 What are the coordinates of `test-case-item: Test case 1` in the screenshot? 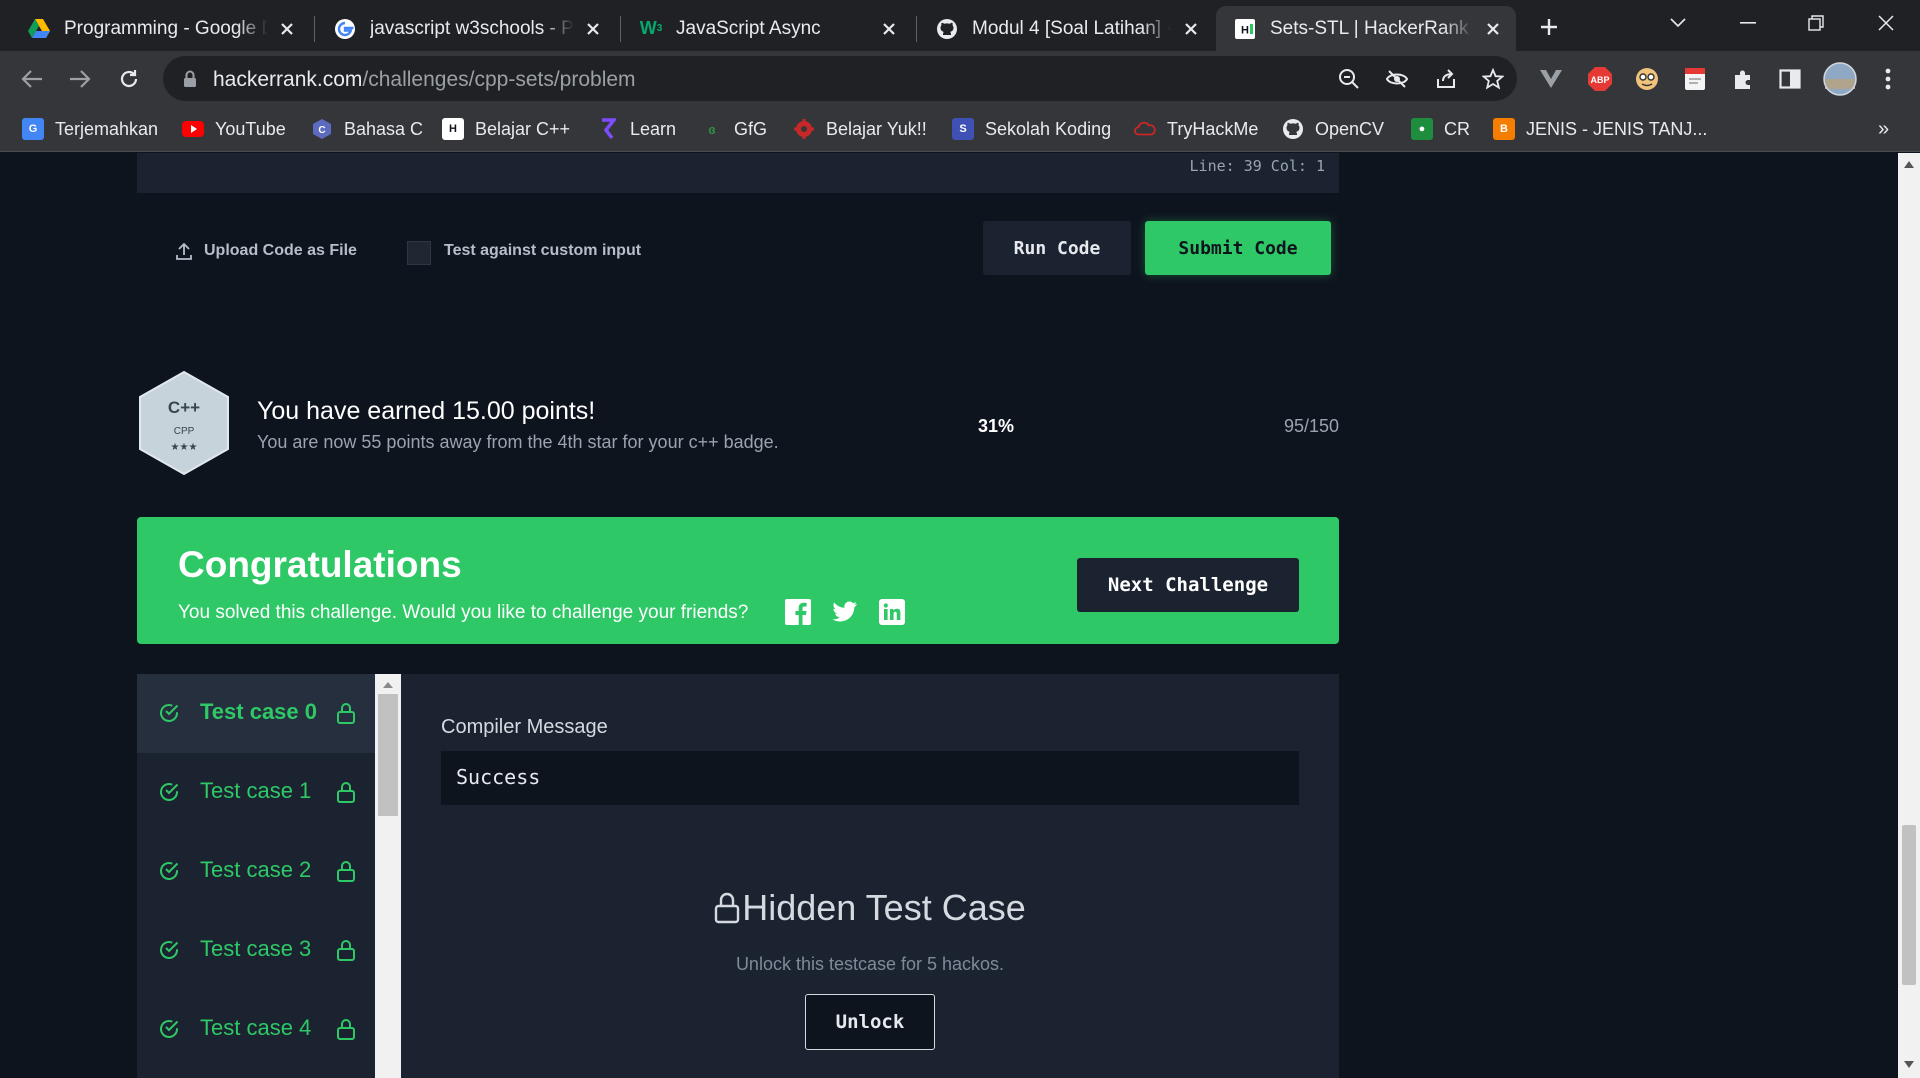 It's located at (256, 792).